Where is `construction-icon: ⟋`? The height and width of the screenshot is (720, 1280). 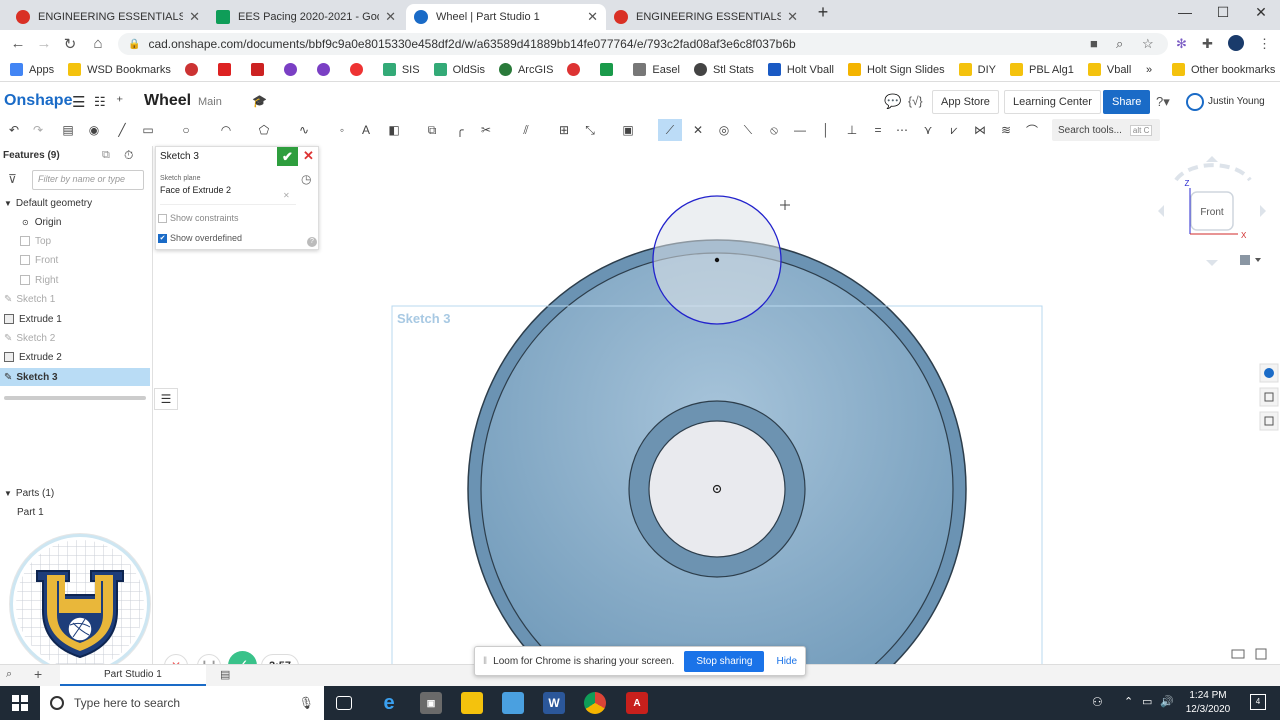 construction-icon: ⟋ is located at coordinates (670, 130).